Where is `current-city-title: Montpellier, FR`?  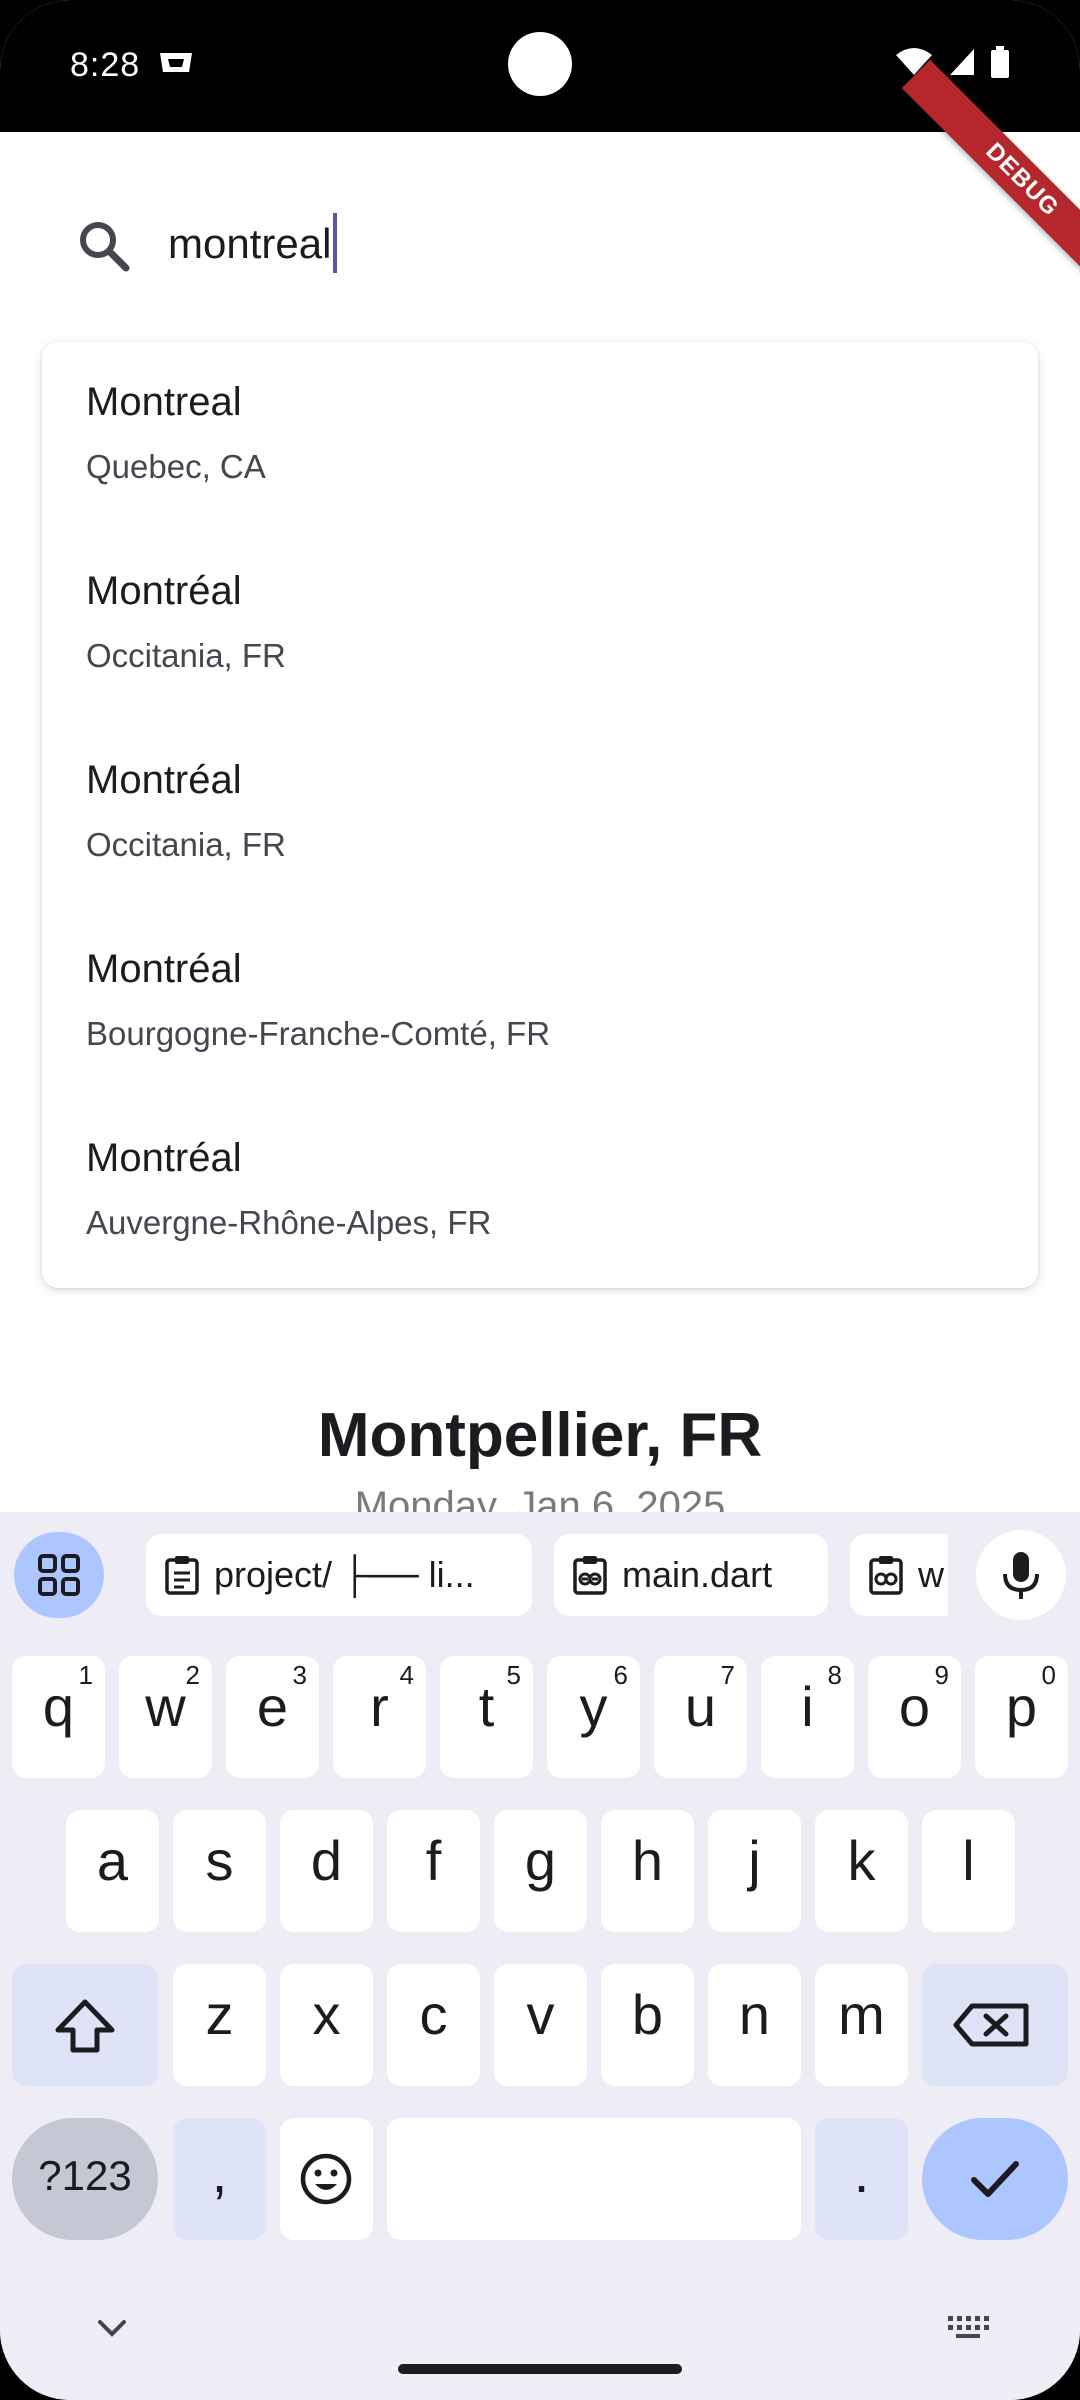 current-city-title: Montpellier, FR is located at coordinates (540, 1435).